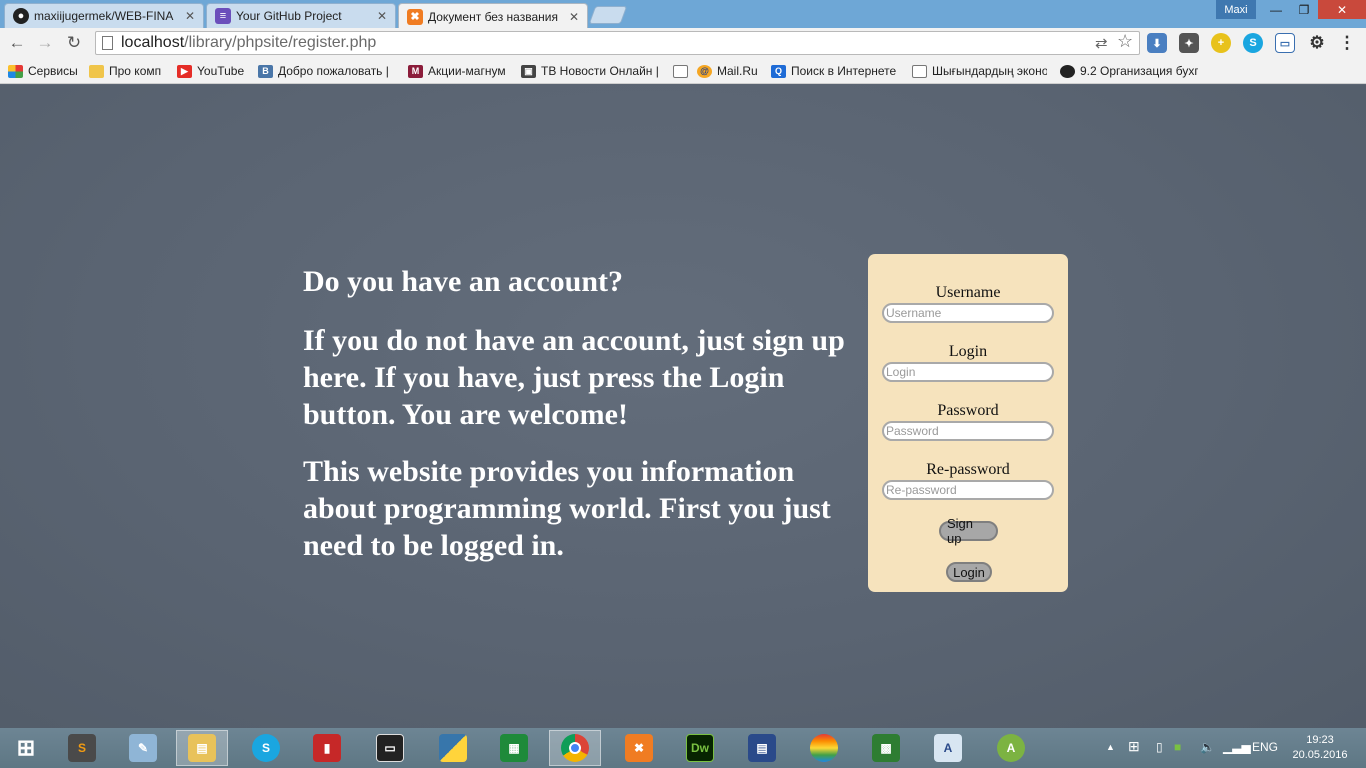  I want to click on mailru-icon: @, so click(704, 71).